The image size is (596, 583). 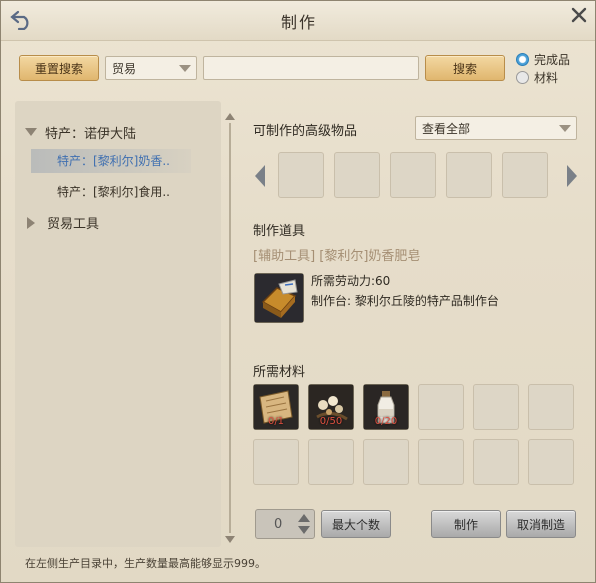 What do you see at coordinates (405, 301) in the screenshot?
I see `workbench-requirement: 制作台: 黎利尔丘陵的特产品制作台` at bounding box center [405, 301].